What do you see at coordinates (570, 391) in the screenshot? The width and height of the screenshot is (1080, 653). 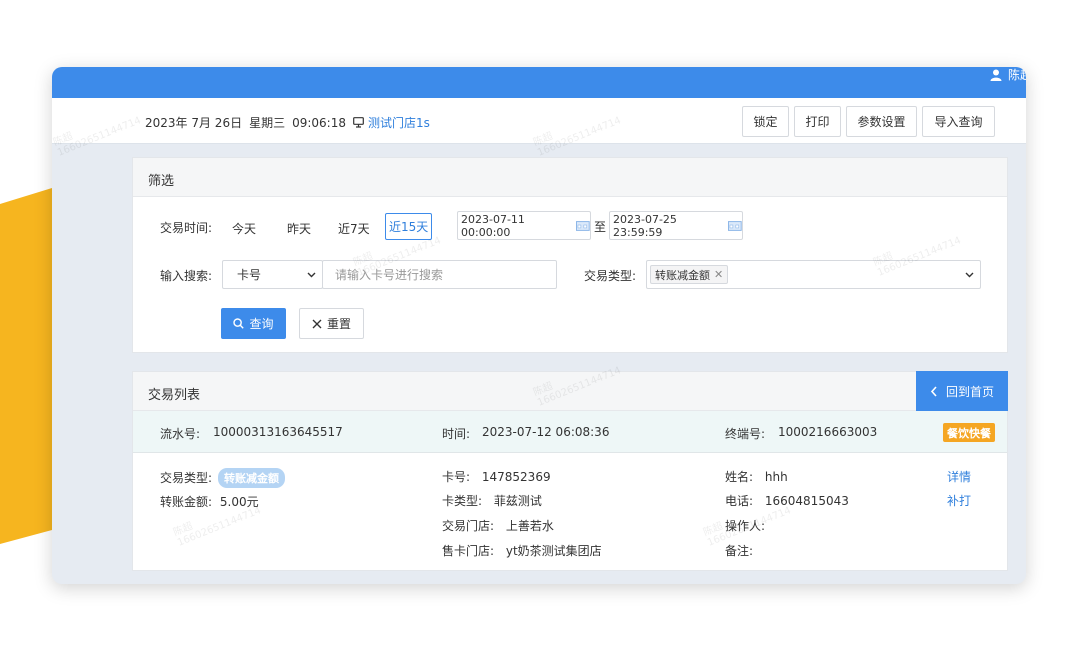 I see `list-panel-header: 交易列表 回到首页` at bounding box center [570, 391].